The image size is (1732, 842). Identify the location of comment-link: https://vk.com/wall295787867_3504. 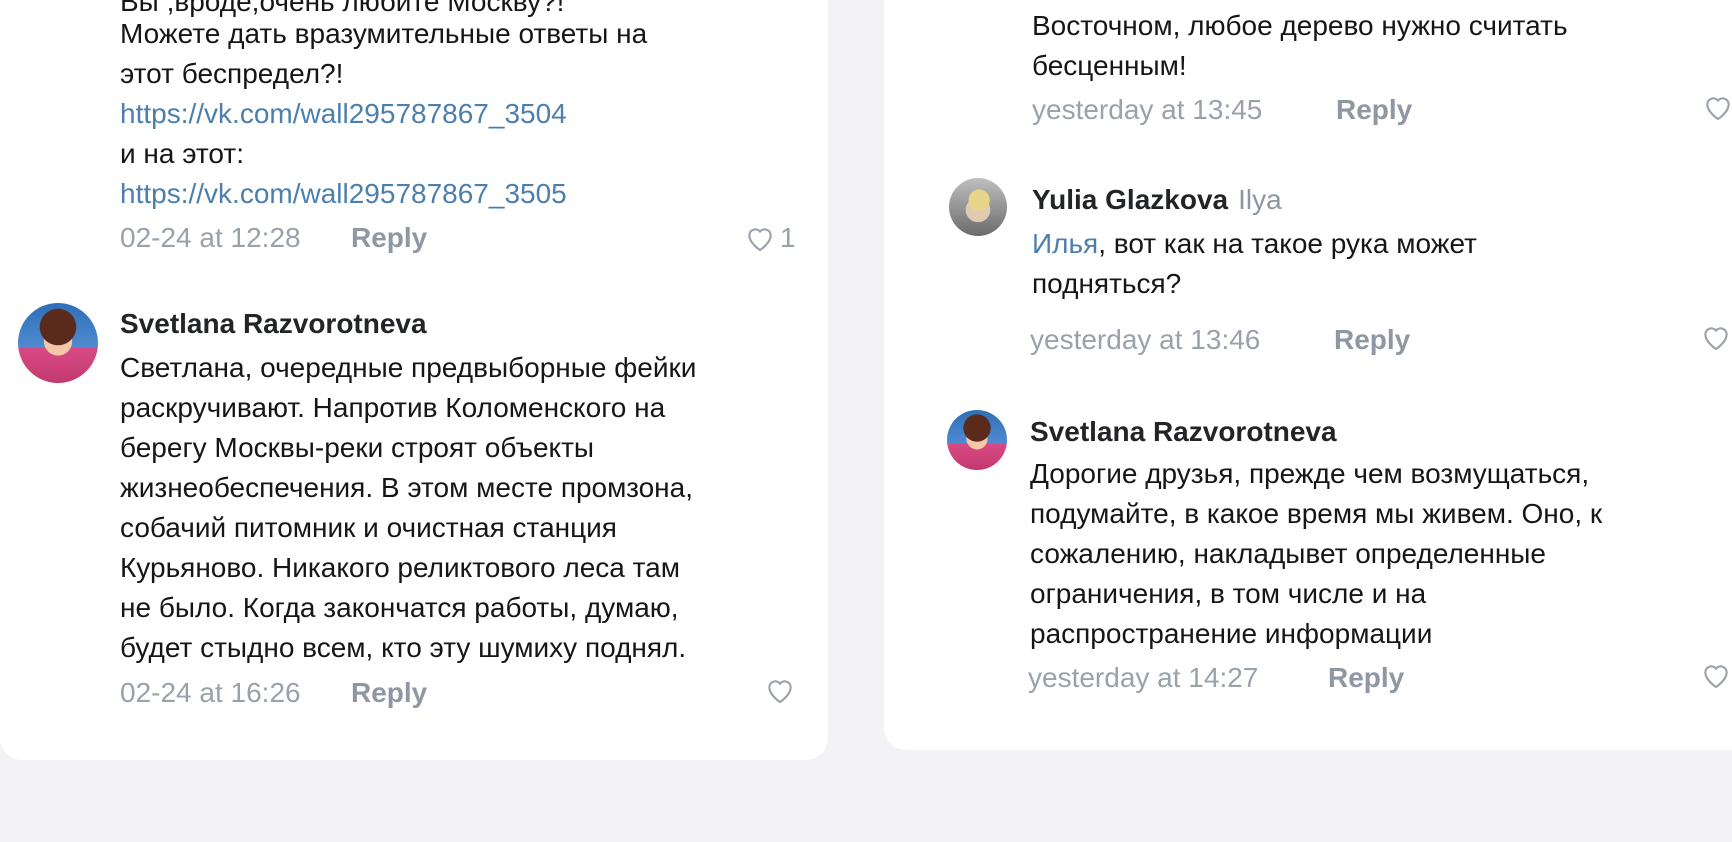
(343, 114).